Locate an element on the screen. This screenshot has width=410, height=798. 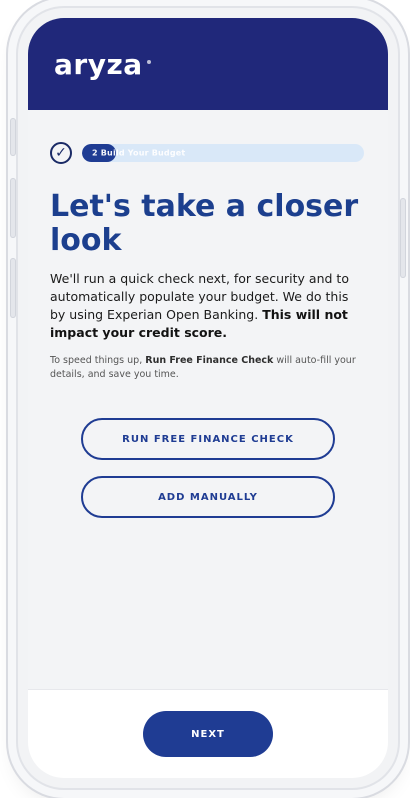
progress-row: ✓ 2 Build Your Budget is located at coordinates (208, 153).